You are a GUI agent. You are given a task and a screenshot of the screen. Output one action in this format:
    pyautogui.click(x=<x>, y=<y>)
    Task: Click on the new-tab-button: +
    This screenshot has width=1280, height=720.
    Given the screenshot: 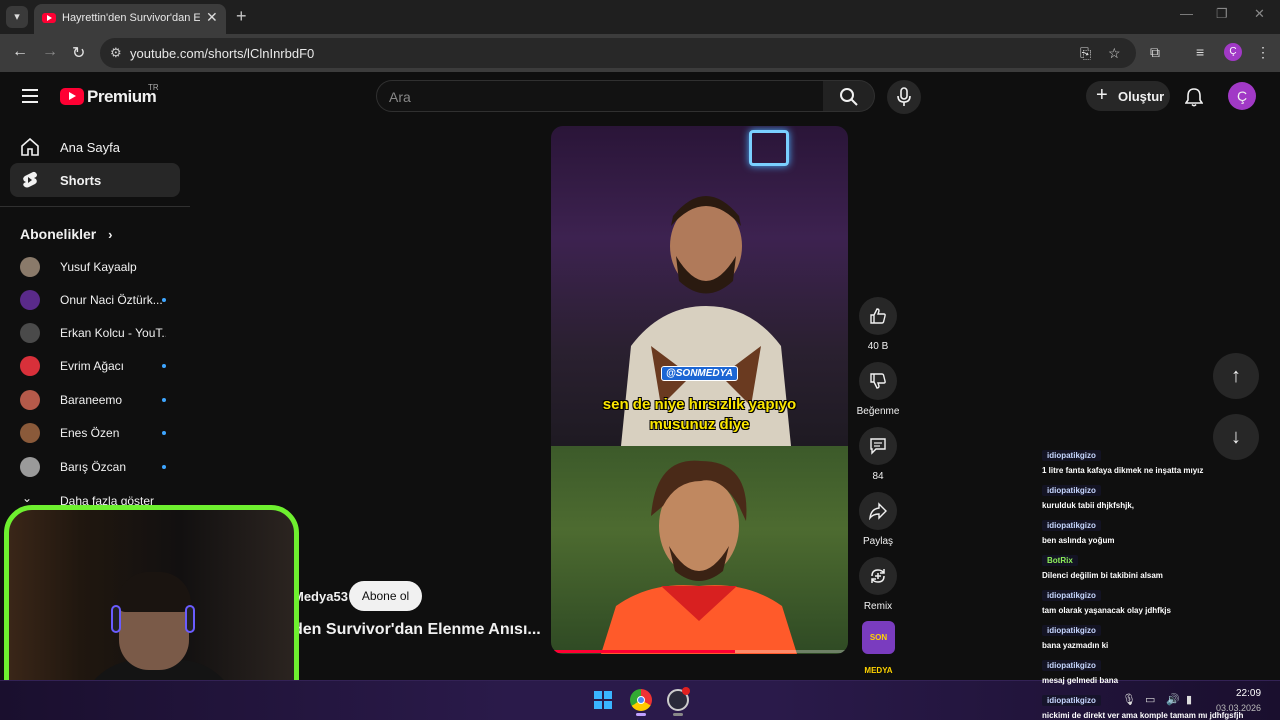 What is the action you would take?
    pyautogui.click(x=241, y=16)
    